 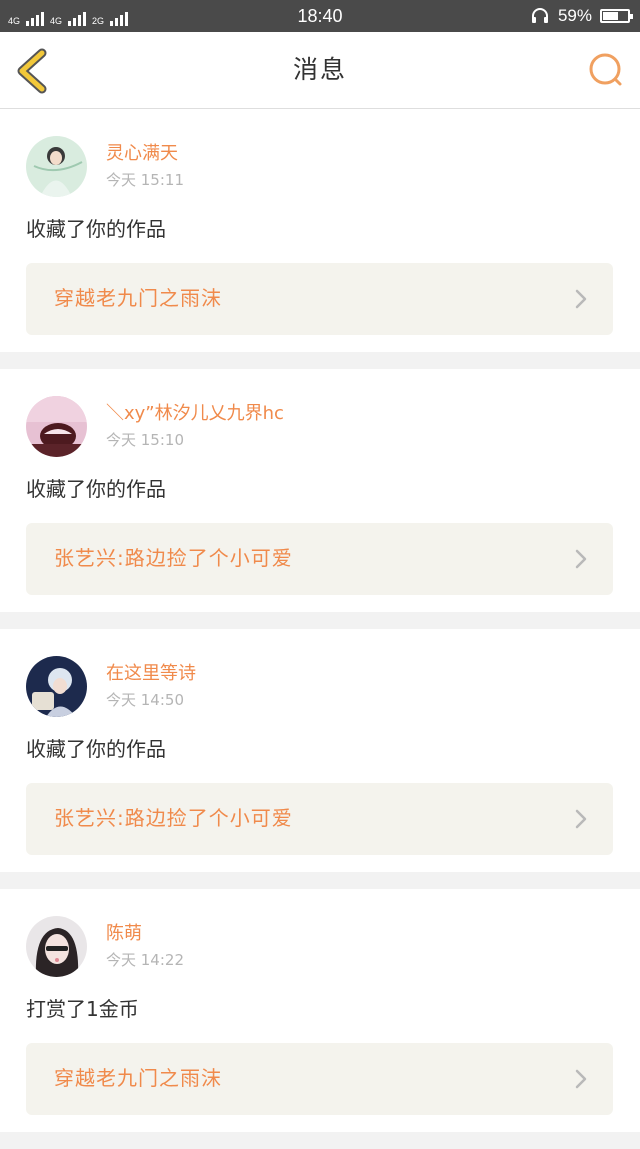 What do you see at coordinates (195, 414) in the screenshot?
I see `username: ＼xy”林汐儿乂九界hc` at bounding box center [195, 414].